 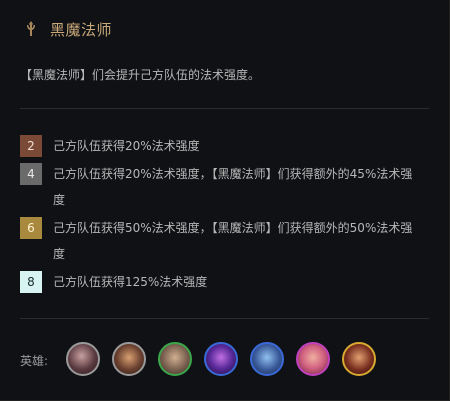 I want to click on trait-title: 黑魔法师, so click(x=81, y=29).